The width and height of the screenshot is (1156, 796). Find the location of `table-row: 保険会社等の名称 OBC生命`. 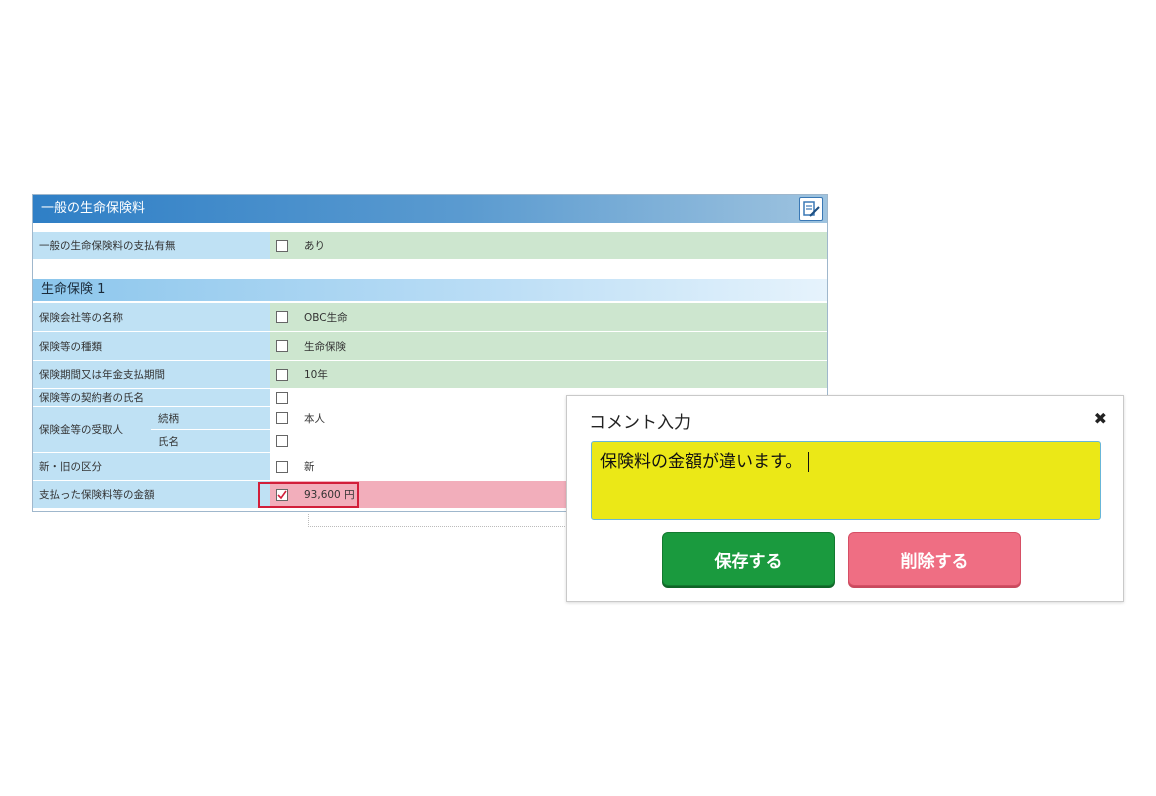

table-row: 保険会社等の名称 OBC生命 is located at coordinates (430, 317).